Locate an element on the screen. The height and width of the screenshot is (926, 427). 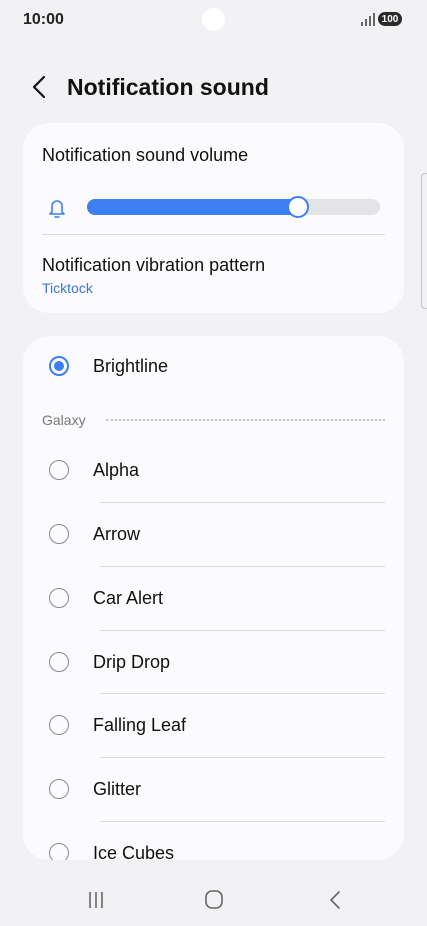
sound-option-label: Ice Cubes is located at coordinates (134, 851).